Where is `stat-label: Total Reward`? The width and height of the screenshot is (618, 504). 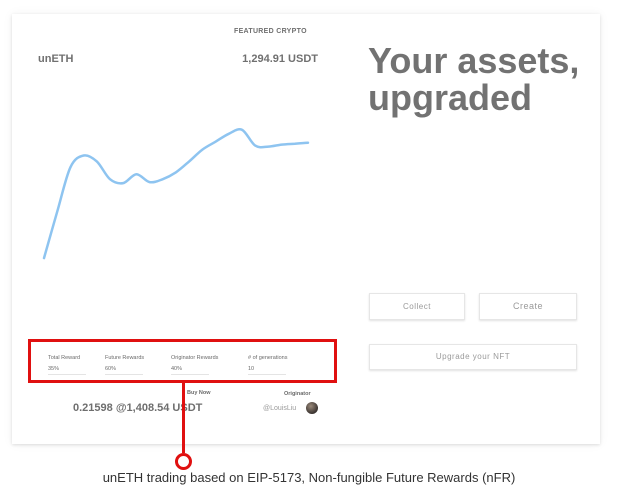 stat-label: Total Reward is located at coordinates (64, 358).